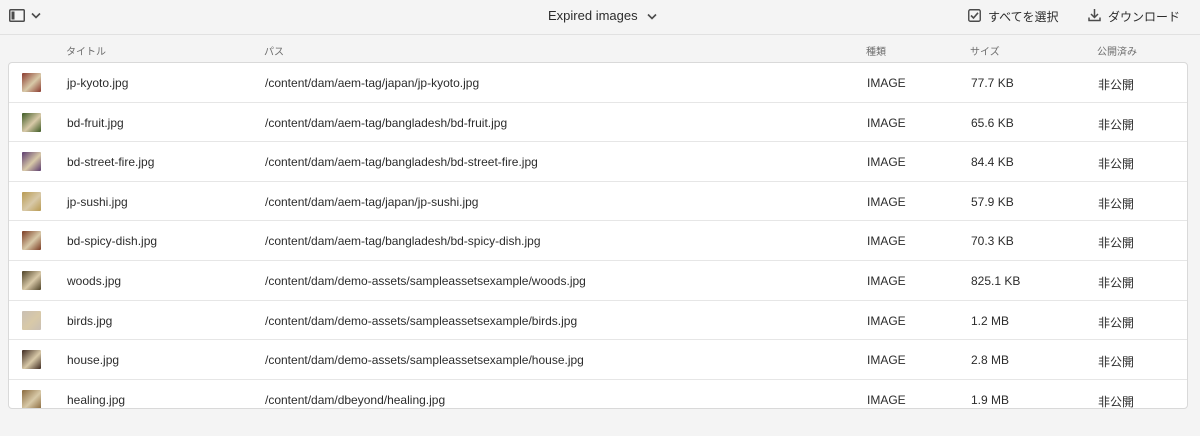  Describe the element at coordinates (274, 50) in the screenshot. I see `column-header-path: パス` at that location.